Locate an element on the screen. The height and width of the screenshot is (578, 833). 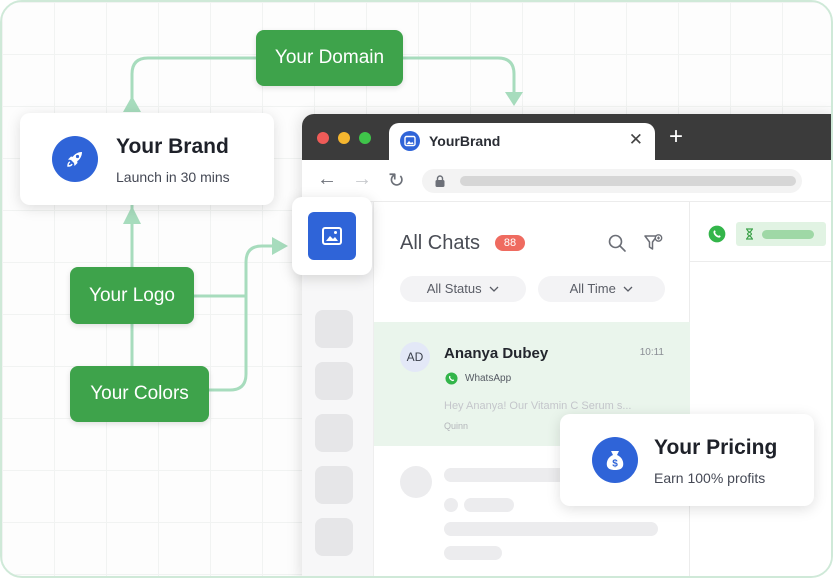
placeholder-avatar is located at coordinates (416, 482).